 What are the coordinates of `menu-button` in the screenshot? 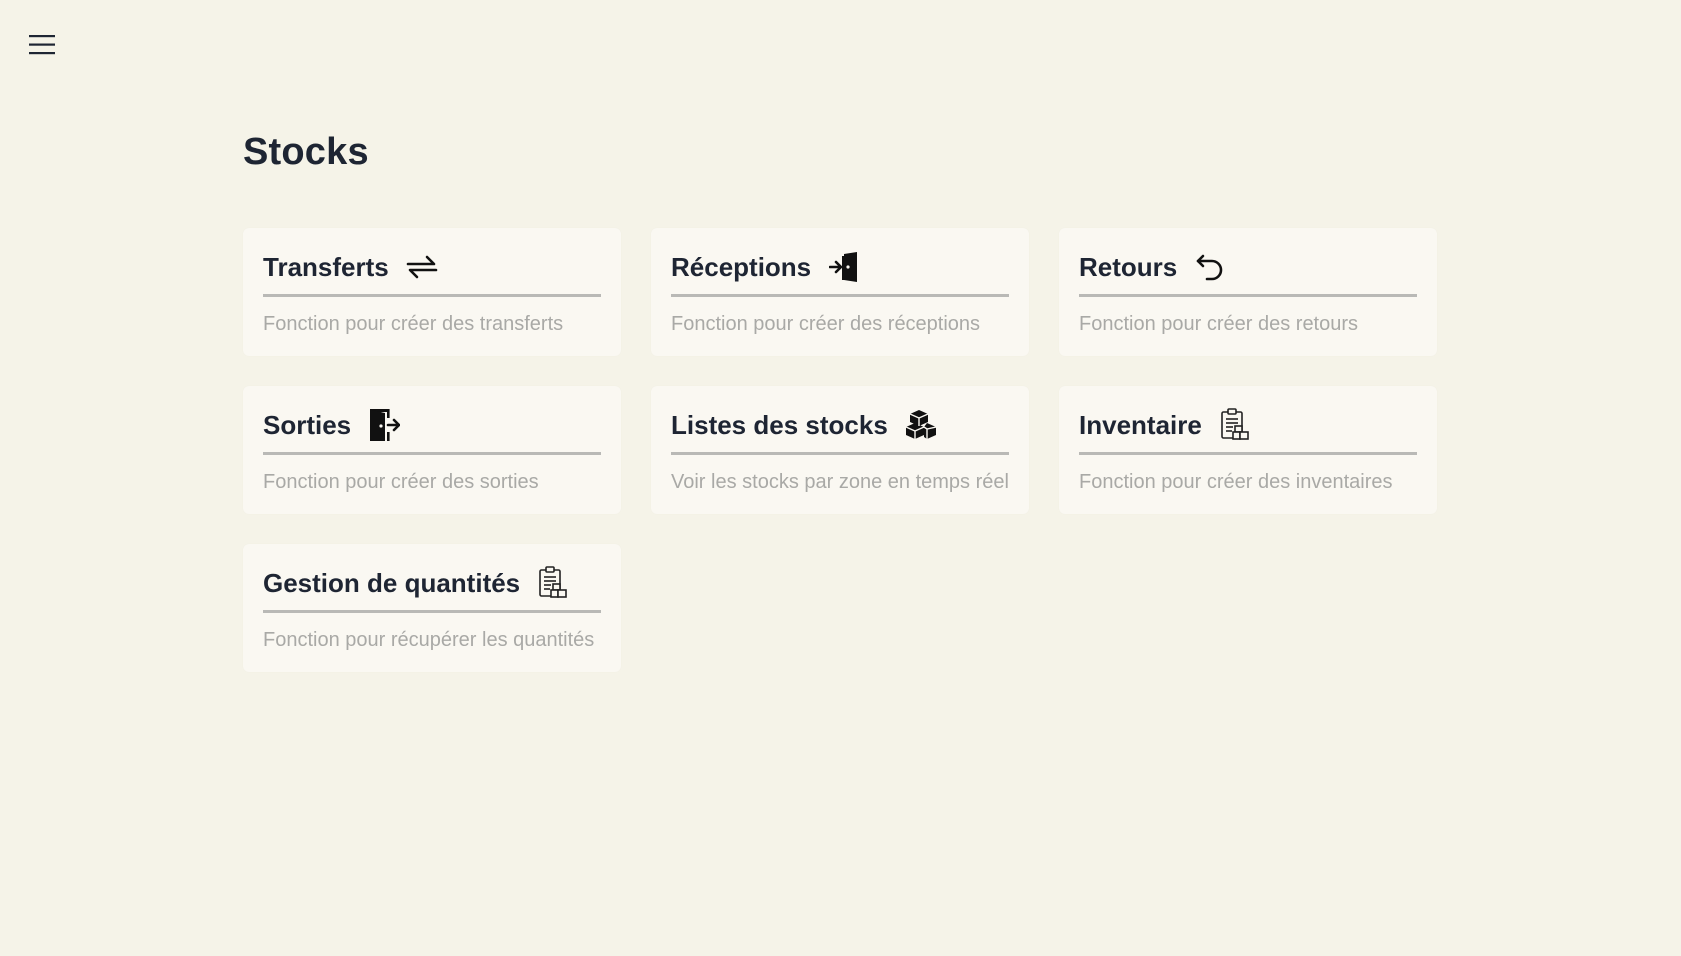 It's located at (42, 45).